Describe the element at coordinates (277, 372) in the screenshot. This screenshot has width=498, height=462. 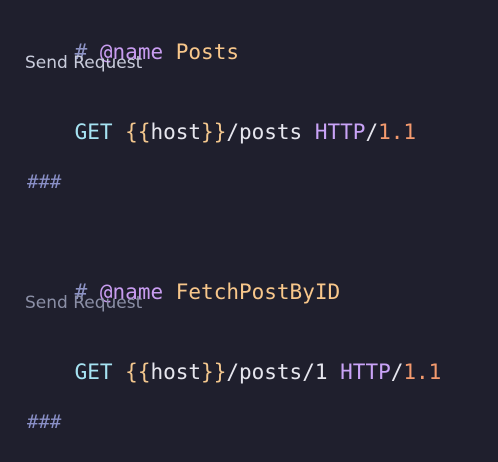
I see `request-path: /posts/1` at that location.